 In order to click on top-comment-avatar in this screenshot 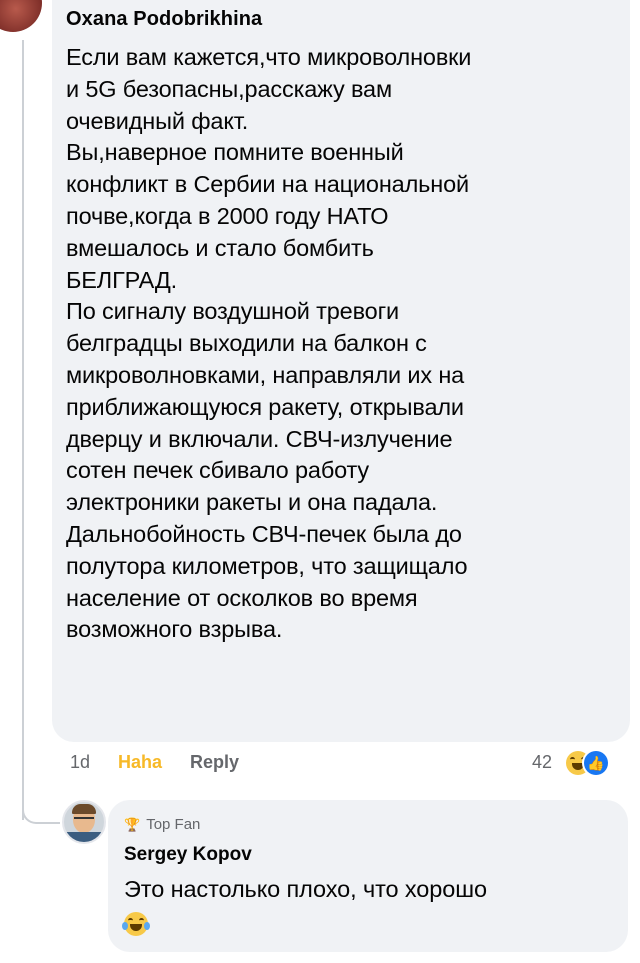, I will do `click(21, 16)`.